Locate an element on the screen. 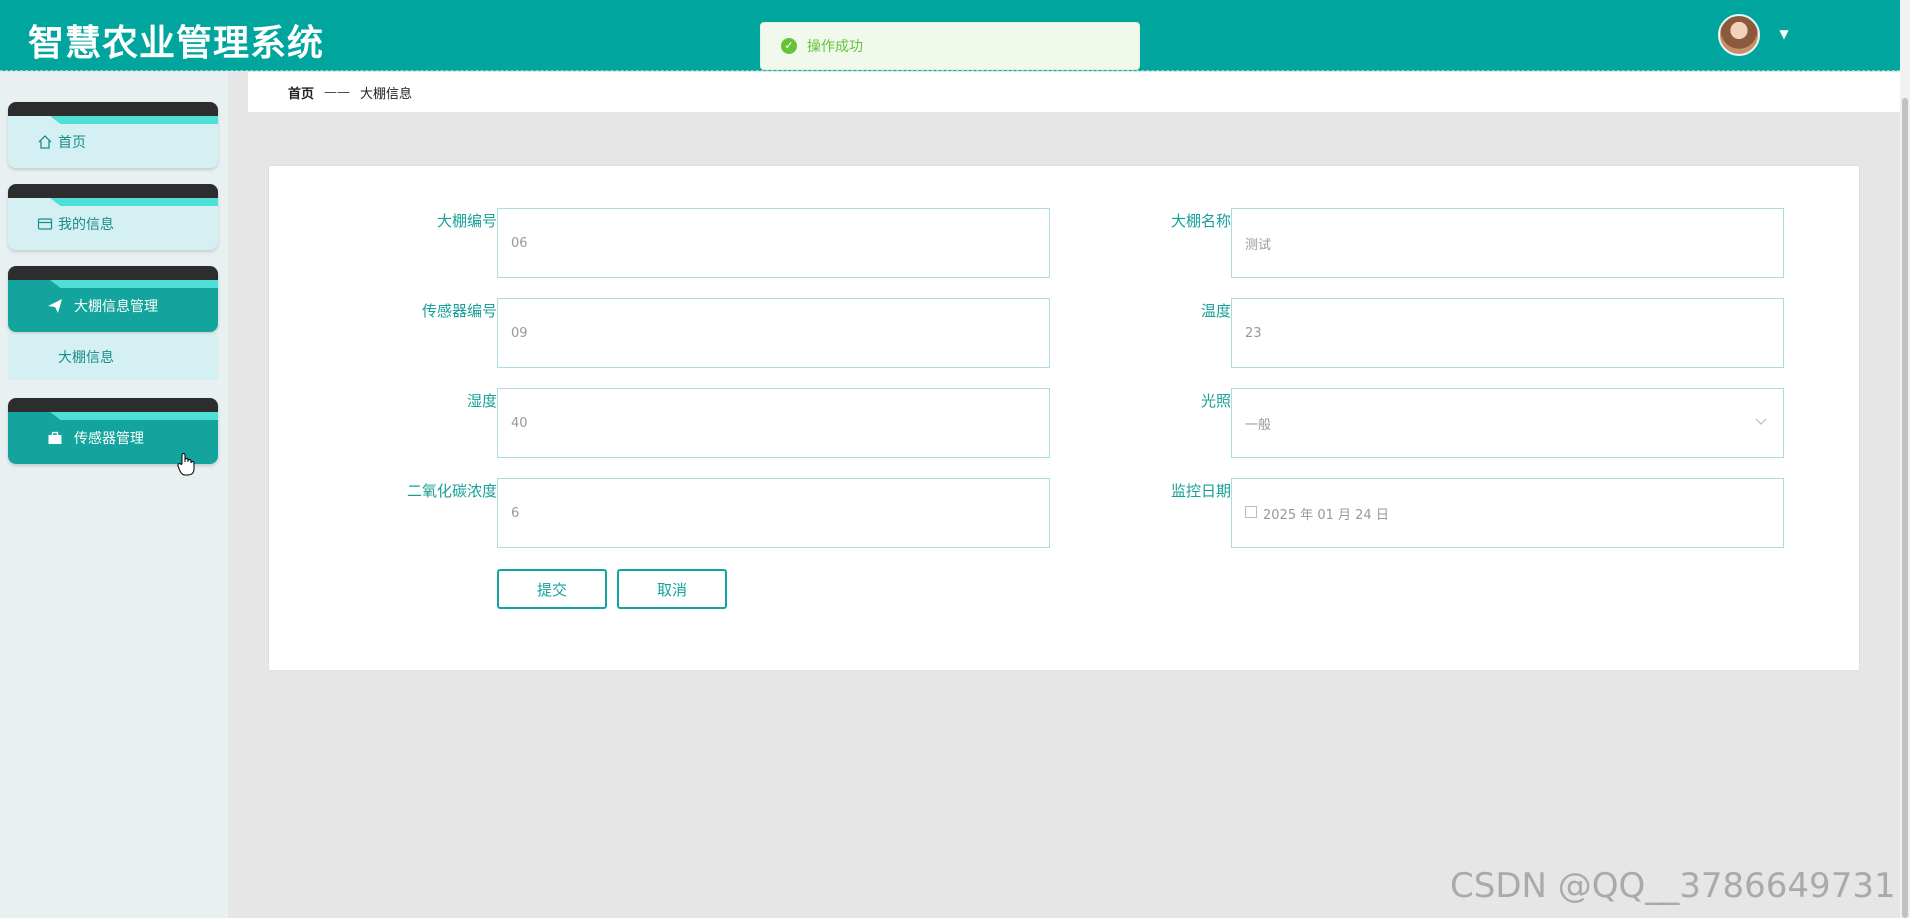 The width and height of the screenshot is (1910, 918). field-label: 光照 is located at coordinates (1215, 401).